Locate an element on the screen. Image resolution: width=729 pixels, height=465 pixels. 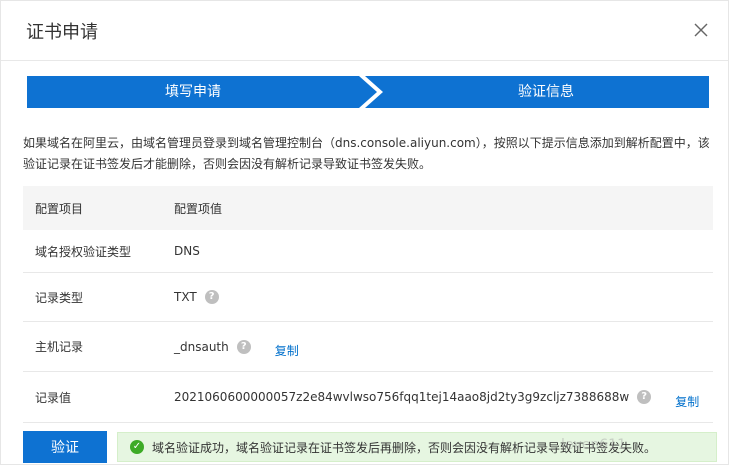
table-header-row: 配置项目 配置项值 is located at coordinates (368, 208).